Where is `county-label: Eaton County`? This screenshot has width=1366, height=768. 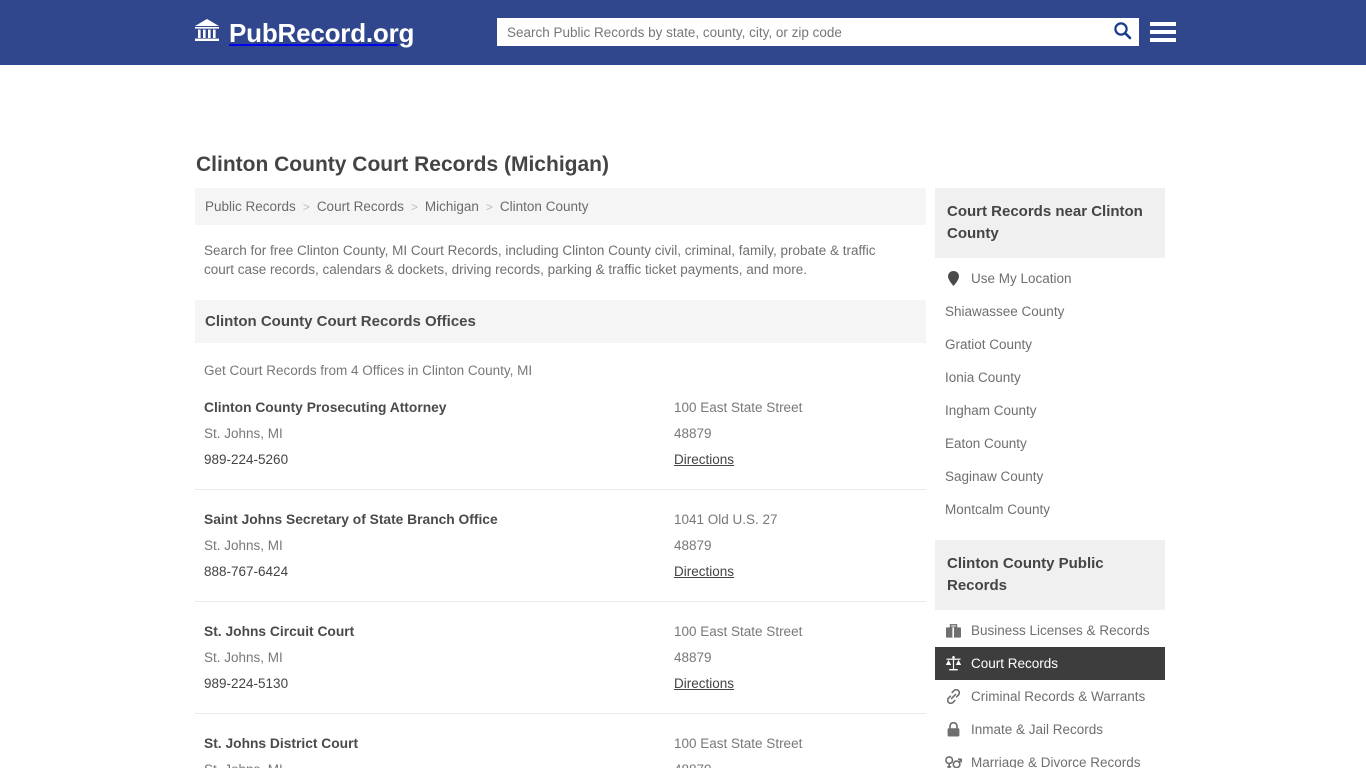
county-label: Eaton County is located at coordinates (986, 443).